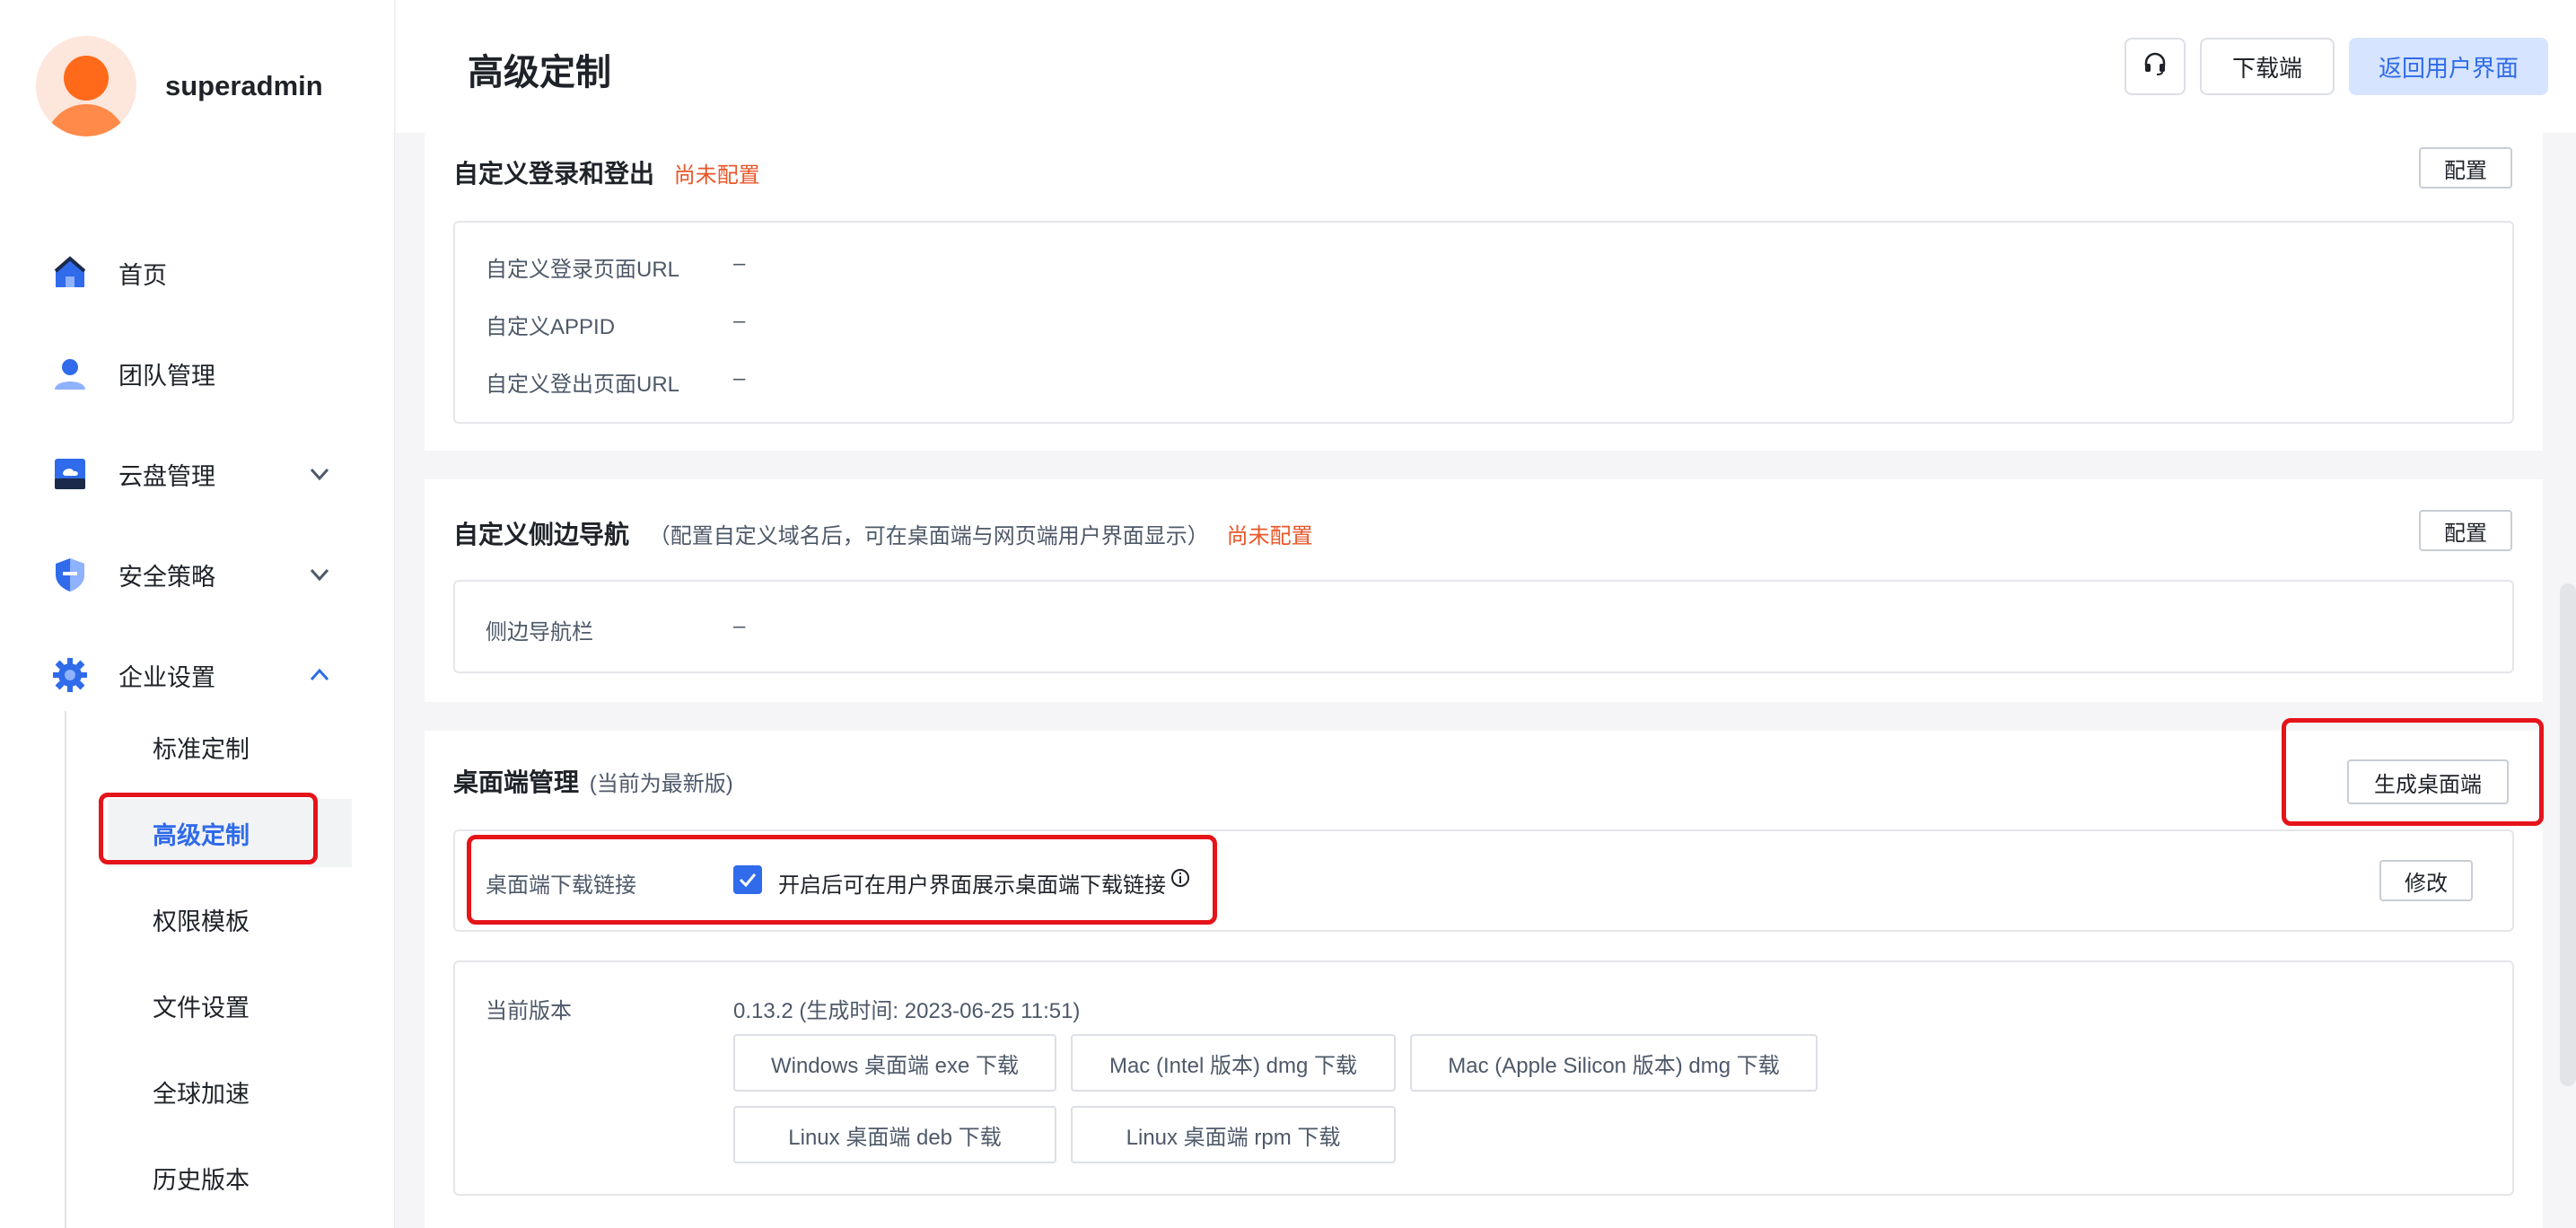 This screenshot has height=1228, width=2576. Describe the element at coordinates (142, 275) in the screenshot. I see `sidebar-item-label: 首页` at that location.